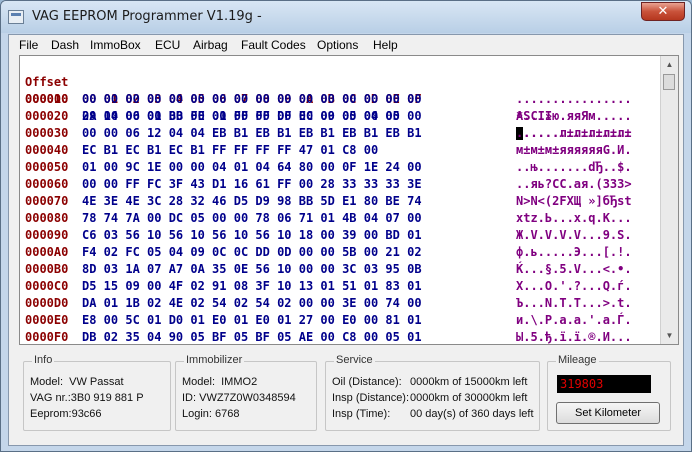 This screenshot has height=452, width=692. I want to click on info-eeprom: Eeprom:93c66, so click(66, 414).